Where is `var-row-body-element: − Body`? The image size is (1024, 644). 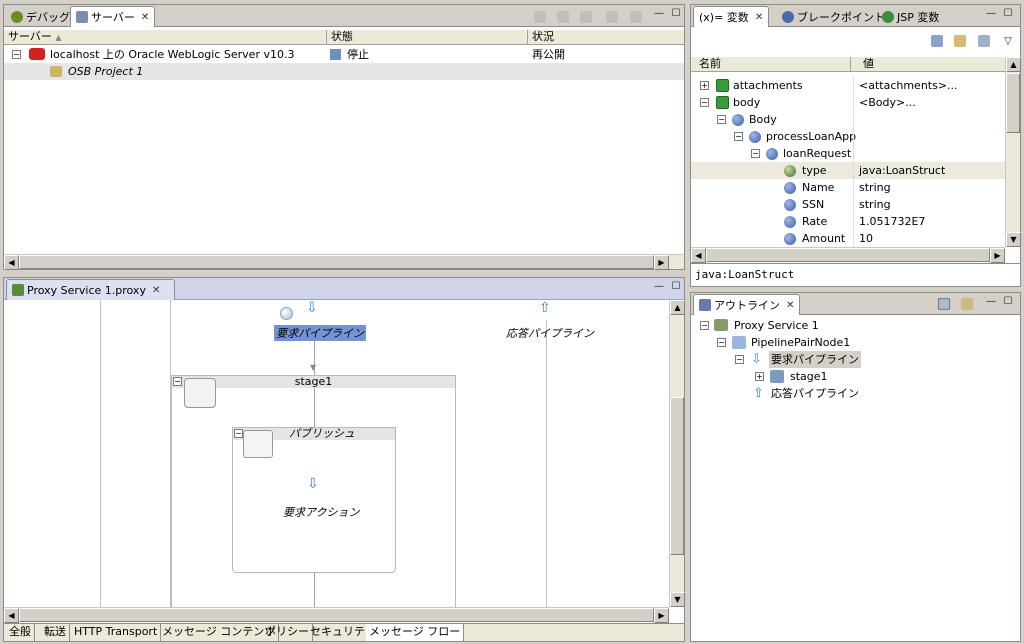
var-row-body-element: − Body is located at coordinates (848, 119).